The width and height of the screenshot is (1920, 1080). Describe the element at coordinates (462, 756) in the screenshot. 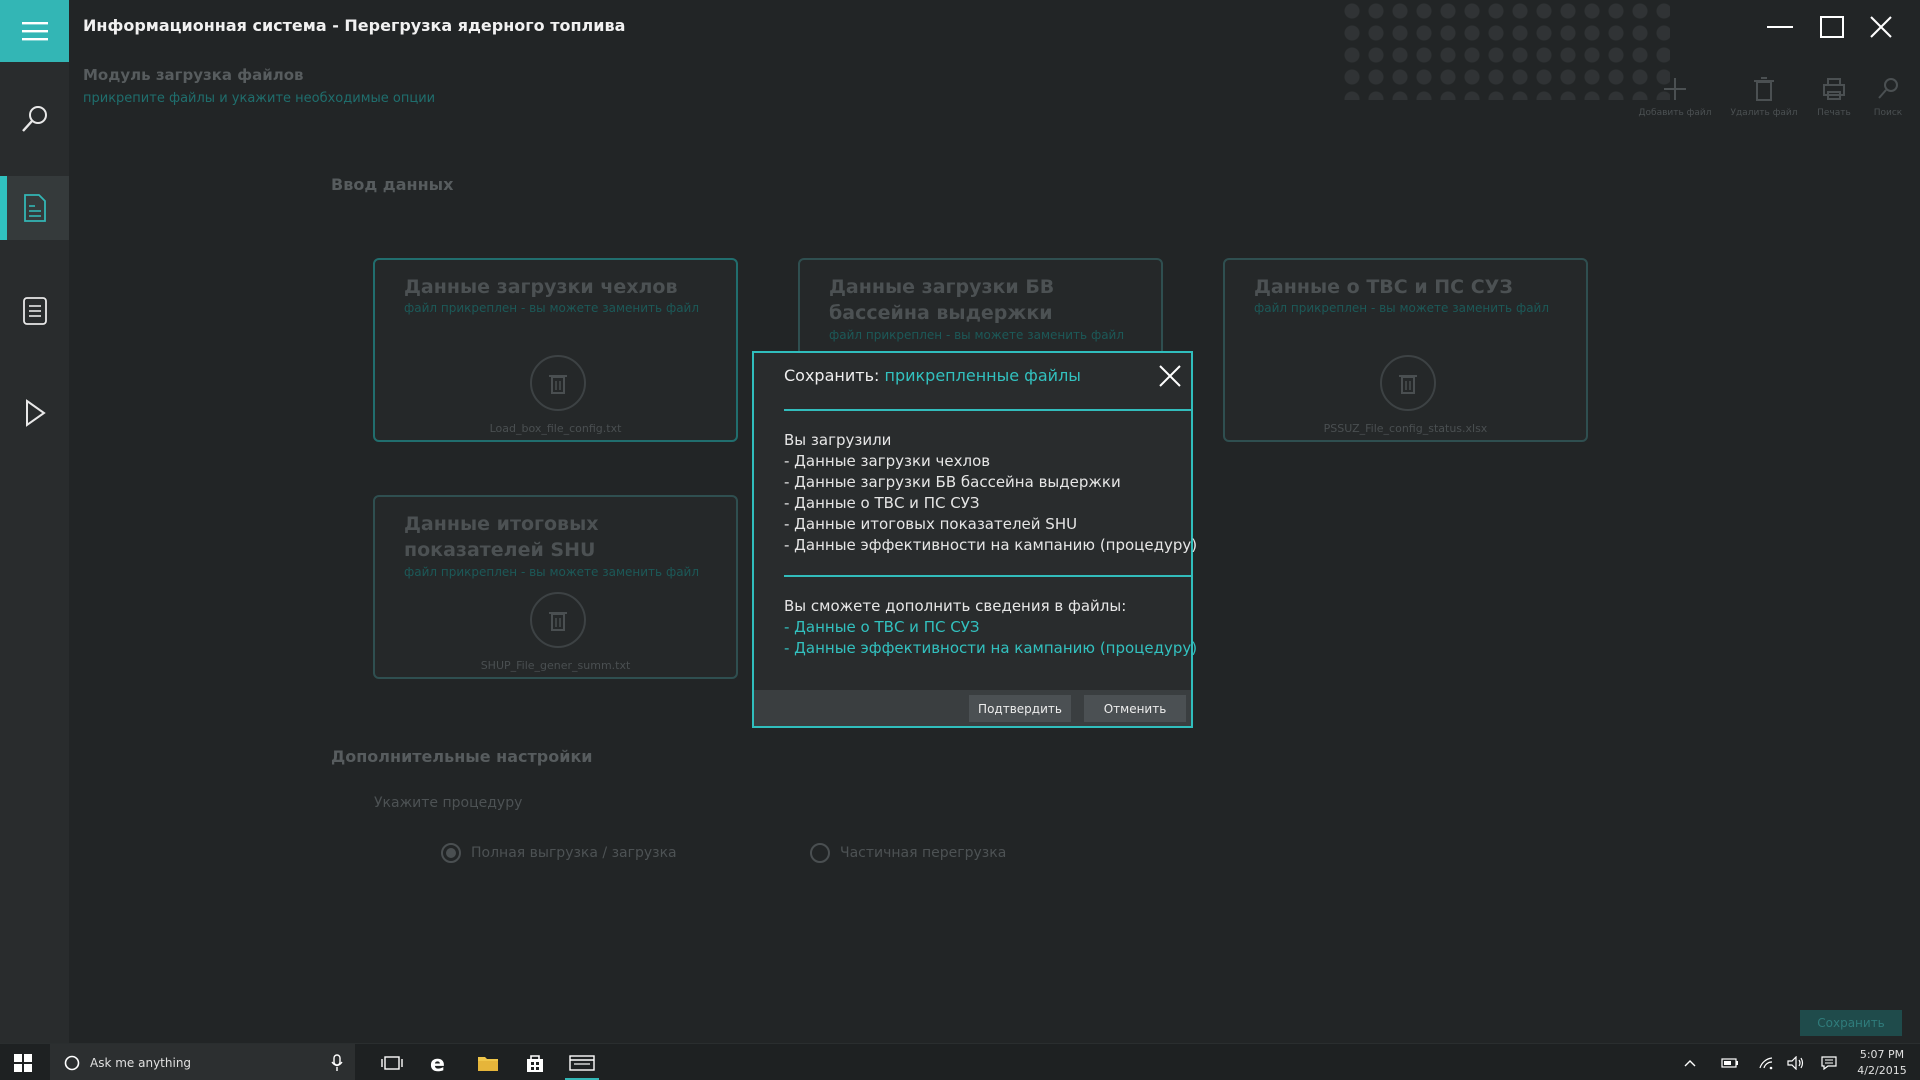

I see `additional-settings-heading: Дополнительные настройки` at that location.